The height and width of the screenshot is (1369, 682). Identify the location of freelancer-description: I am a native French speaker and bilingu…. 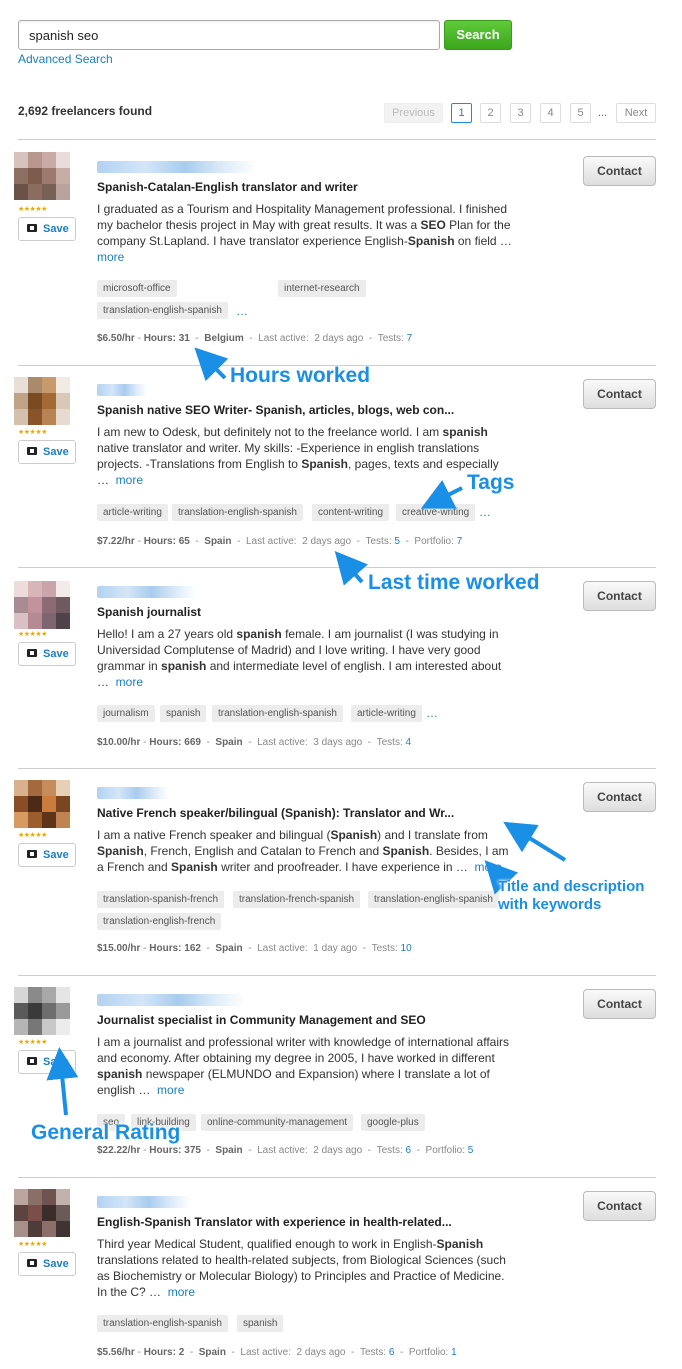
(303, 851).